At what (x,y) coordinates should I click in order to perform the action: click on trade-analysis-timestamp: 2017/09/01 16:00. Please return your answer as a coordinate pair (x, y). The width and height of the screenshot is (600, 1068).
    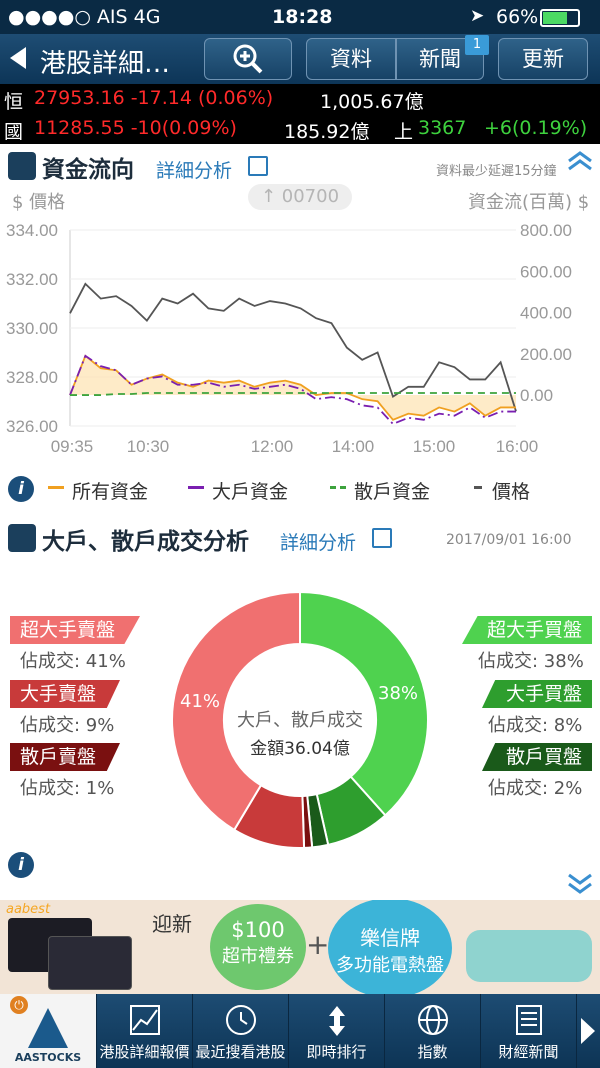
    Looking at the image, I should click on (509, 540).